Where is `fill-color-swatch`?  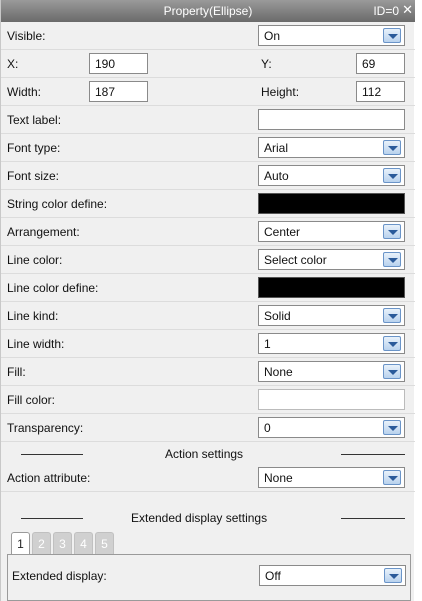
fill-color-swatch is located at coordinates (331, 399).